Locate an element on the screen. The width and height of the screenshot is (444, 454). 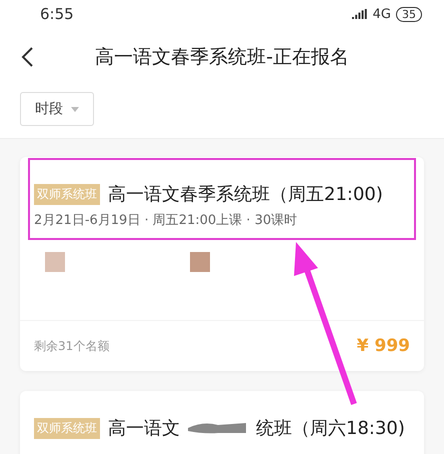
course-schedule: 2月21日-6月19日 · 周五21:00上课 · 30课时 is located at coordinates (166, 221).